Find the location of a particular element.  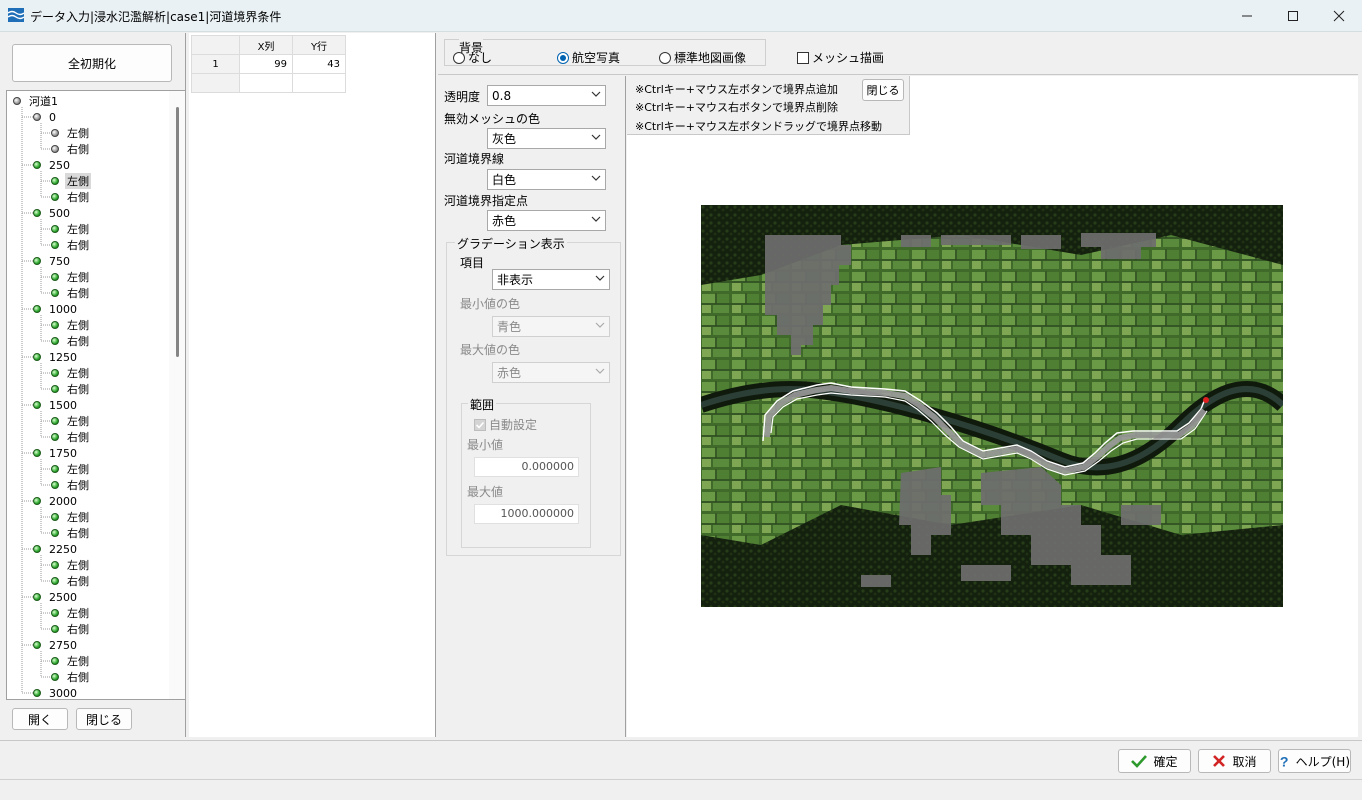

hint-move-point: ※Ctrlキー+マウス左ボタンドラッグで境界点移動 is located at coordinates (759, 126).